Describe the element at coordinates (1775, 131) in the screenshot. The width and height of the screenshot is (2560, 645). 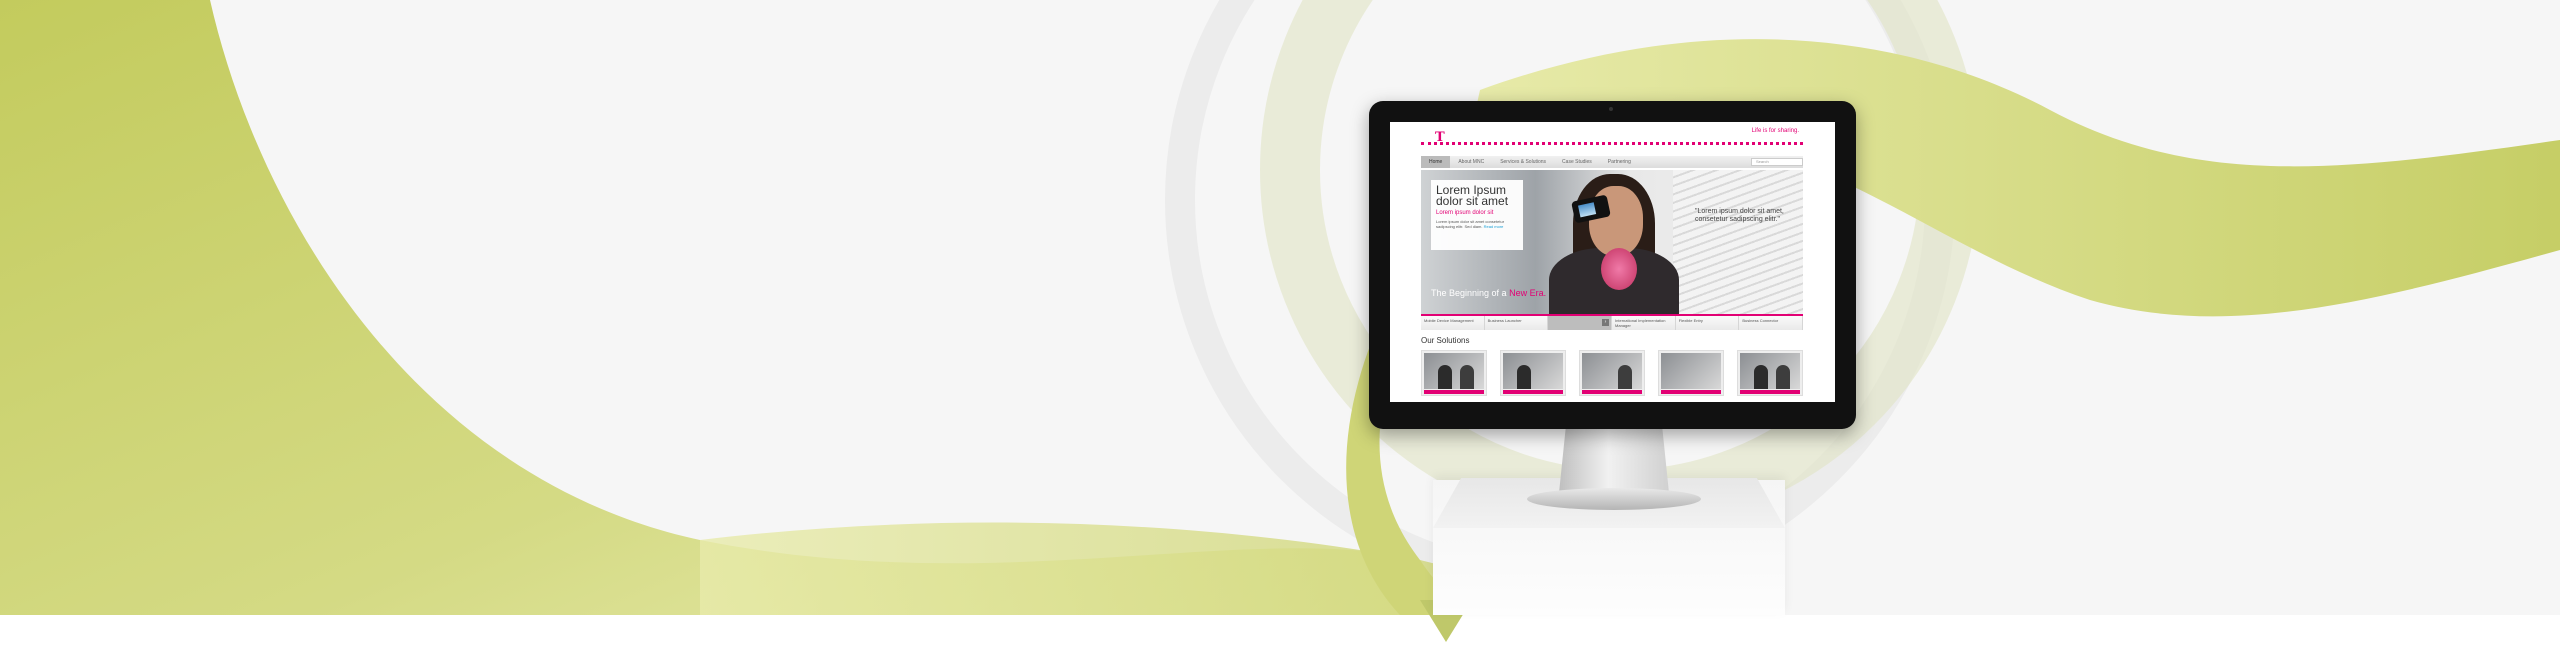
I see `brand-tagline: Life is for sharing.` at that location.